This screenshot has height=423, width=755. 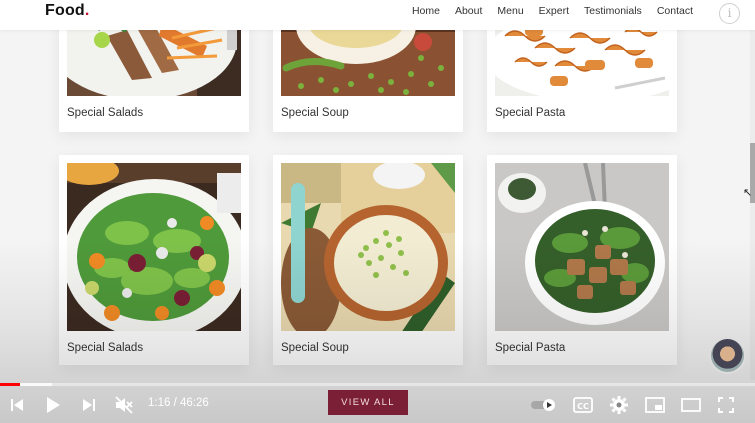 What do you see at coordinates (124, 405) in the screenshot?
I see `mute-icon` at bounding box center [124, 405].